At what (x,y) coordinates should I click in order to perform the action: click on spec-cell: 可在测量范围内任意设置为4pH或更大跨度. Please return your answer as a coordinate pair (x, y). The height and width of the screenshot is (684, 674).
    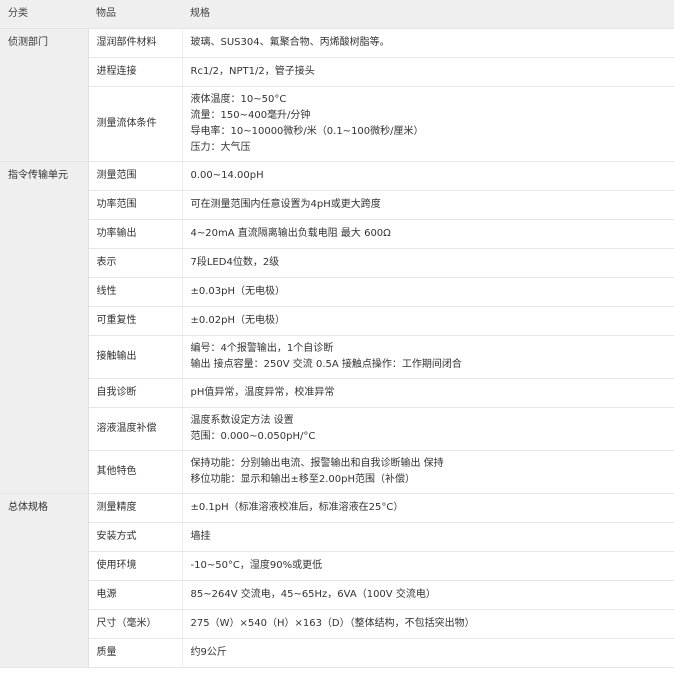
    Looking at the image, I should click on (428, 205).